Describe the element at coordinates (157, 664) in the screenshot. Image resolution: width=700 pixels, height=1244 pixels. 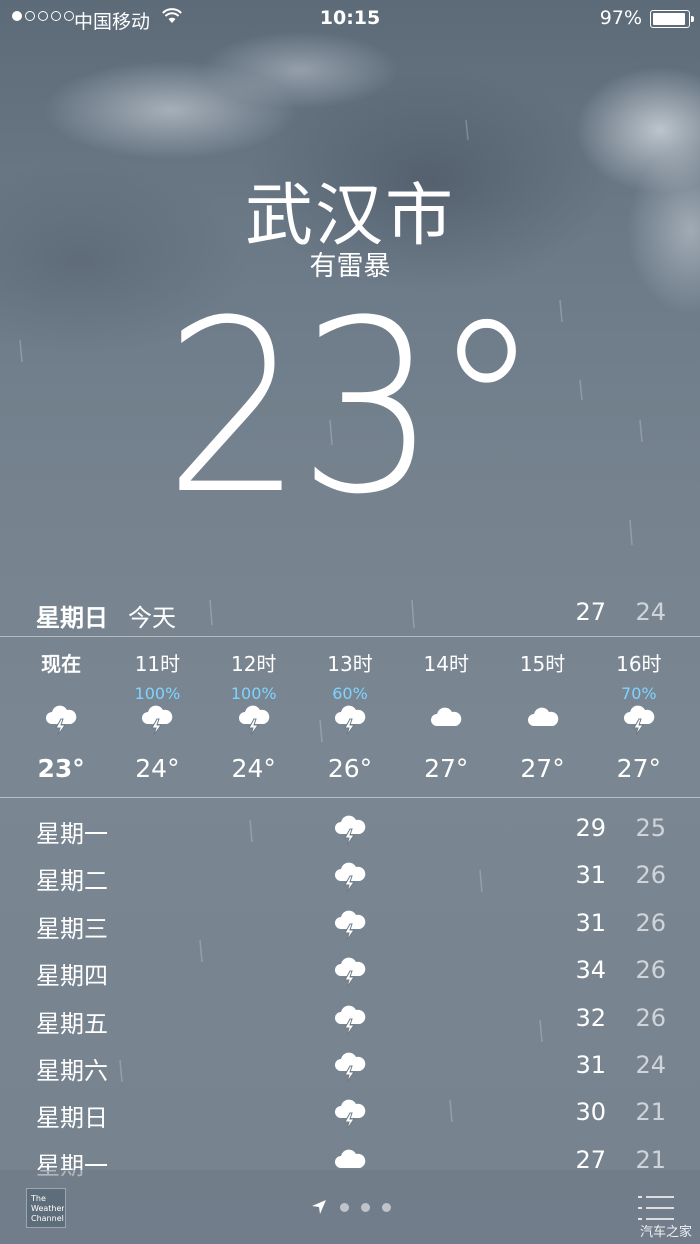
I see `hour-label: 11时` at that location.